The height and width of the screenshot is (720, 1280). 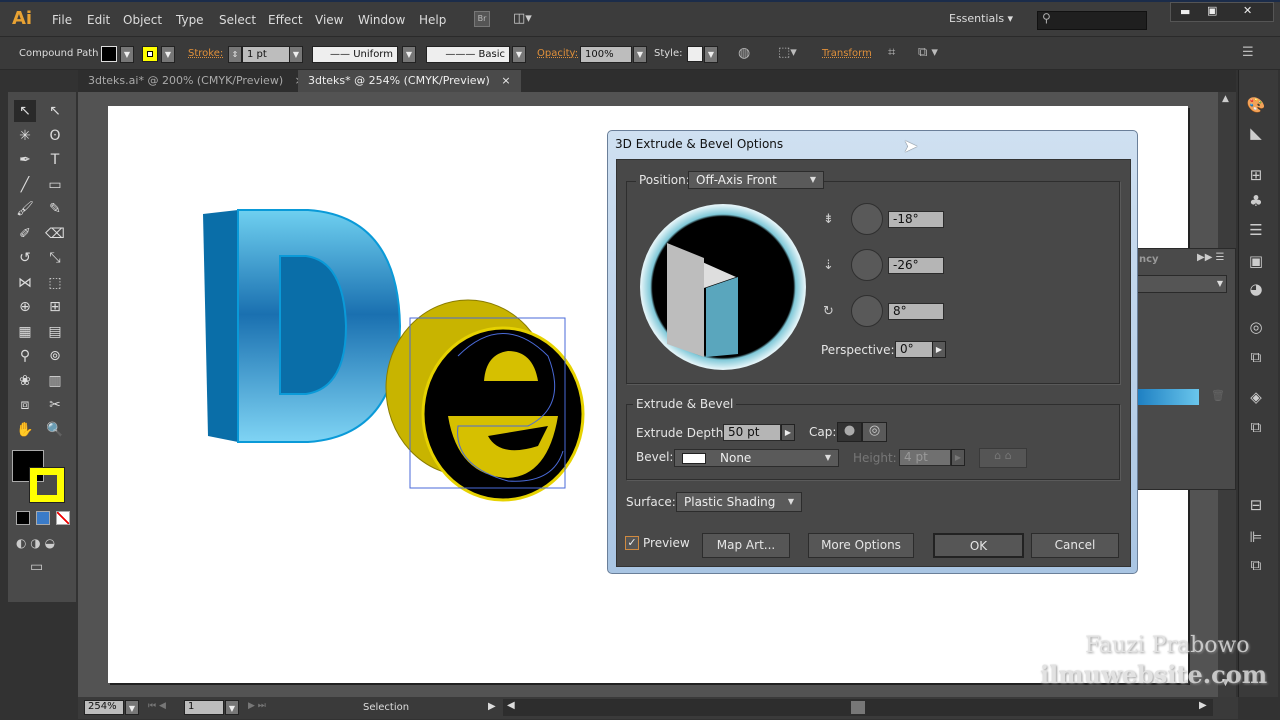 What do you see at coordinates (55, 160) in the screenshot?
I see `type-tool-icon: T` at bounding box center [55, 160].